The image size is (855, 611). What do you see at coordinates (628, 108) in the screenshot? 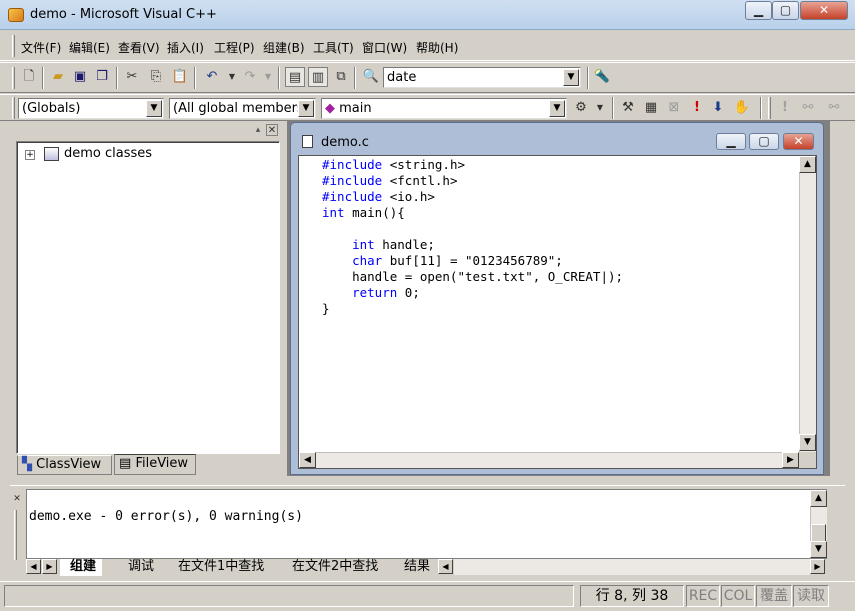
I see `compile-icon: ⚒` at bounding box center [628, 108].